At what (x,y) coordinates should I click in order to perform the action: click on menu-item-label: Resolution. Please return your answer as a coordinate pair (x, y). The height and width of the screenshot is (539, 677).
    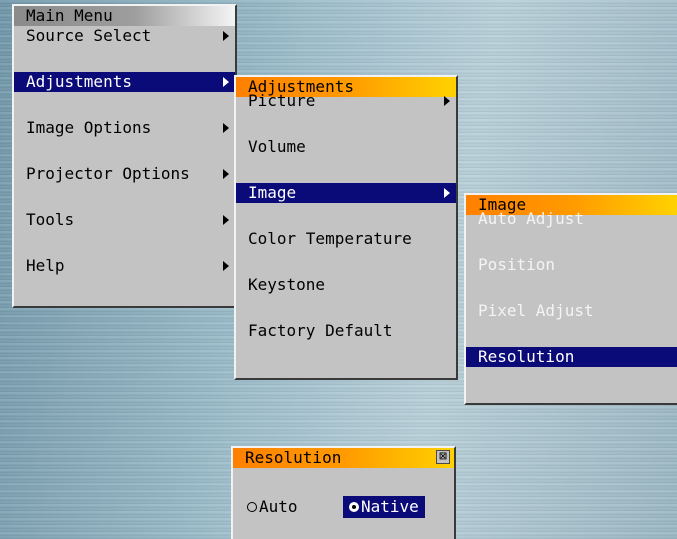
    Looking at the image, I should click on (526, 356).